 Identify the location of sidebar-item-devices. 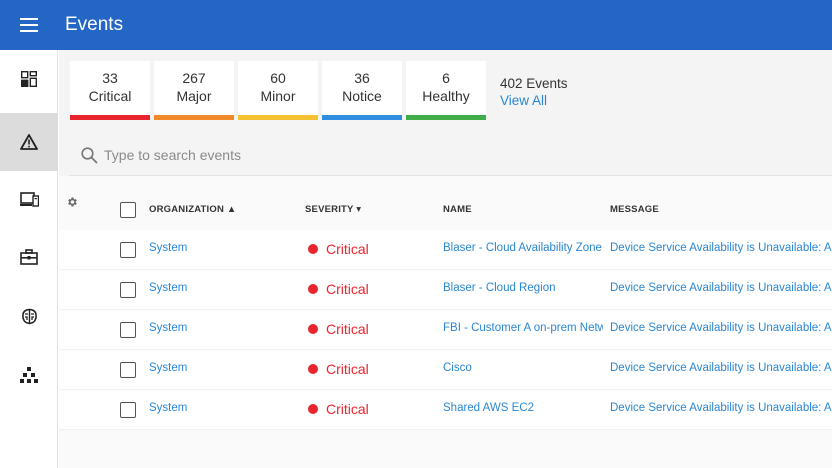
(29, 199).